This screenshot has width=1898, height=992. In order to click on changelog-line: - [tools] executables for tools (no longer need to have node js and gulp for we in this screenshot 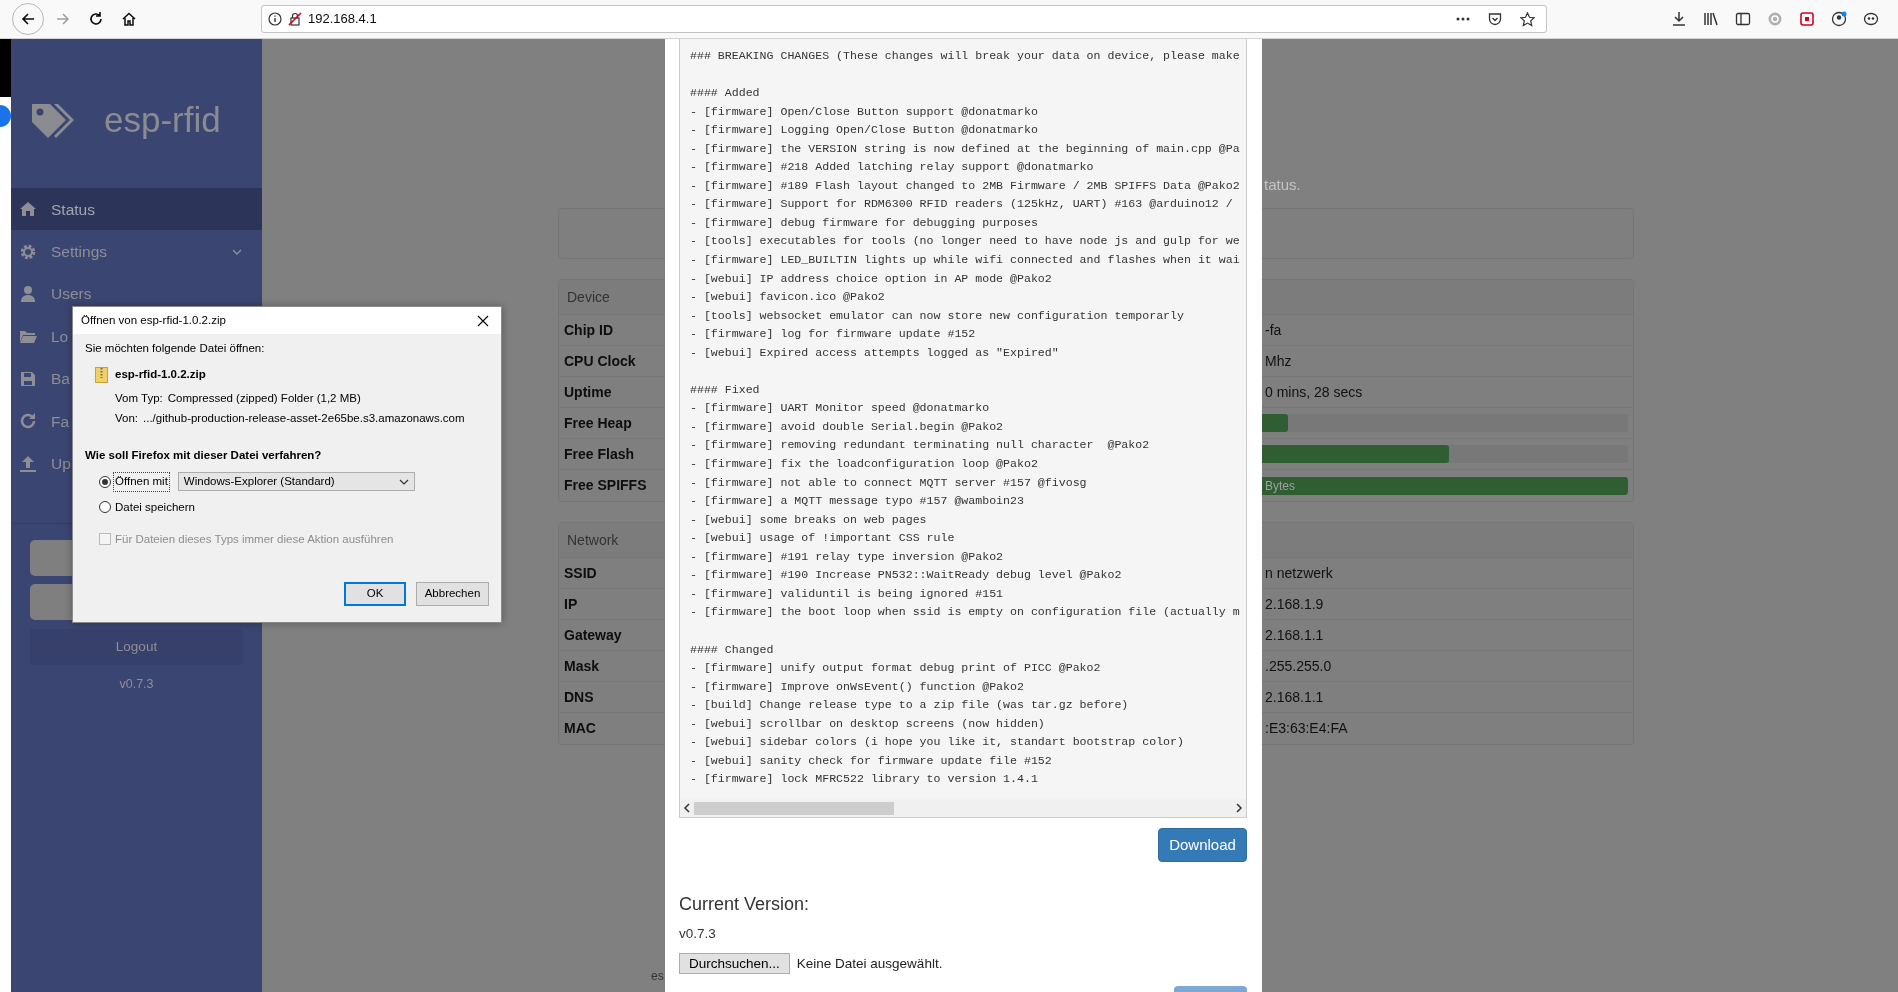, I will do `click(965, 241)`.